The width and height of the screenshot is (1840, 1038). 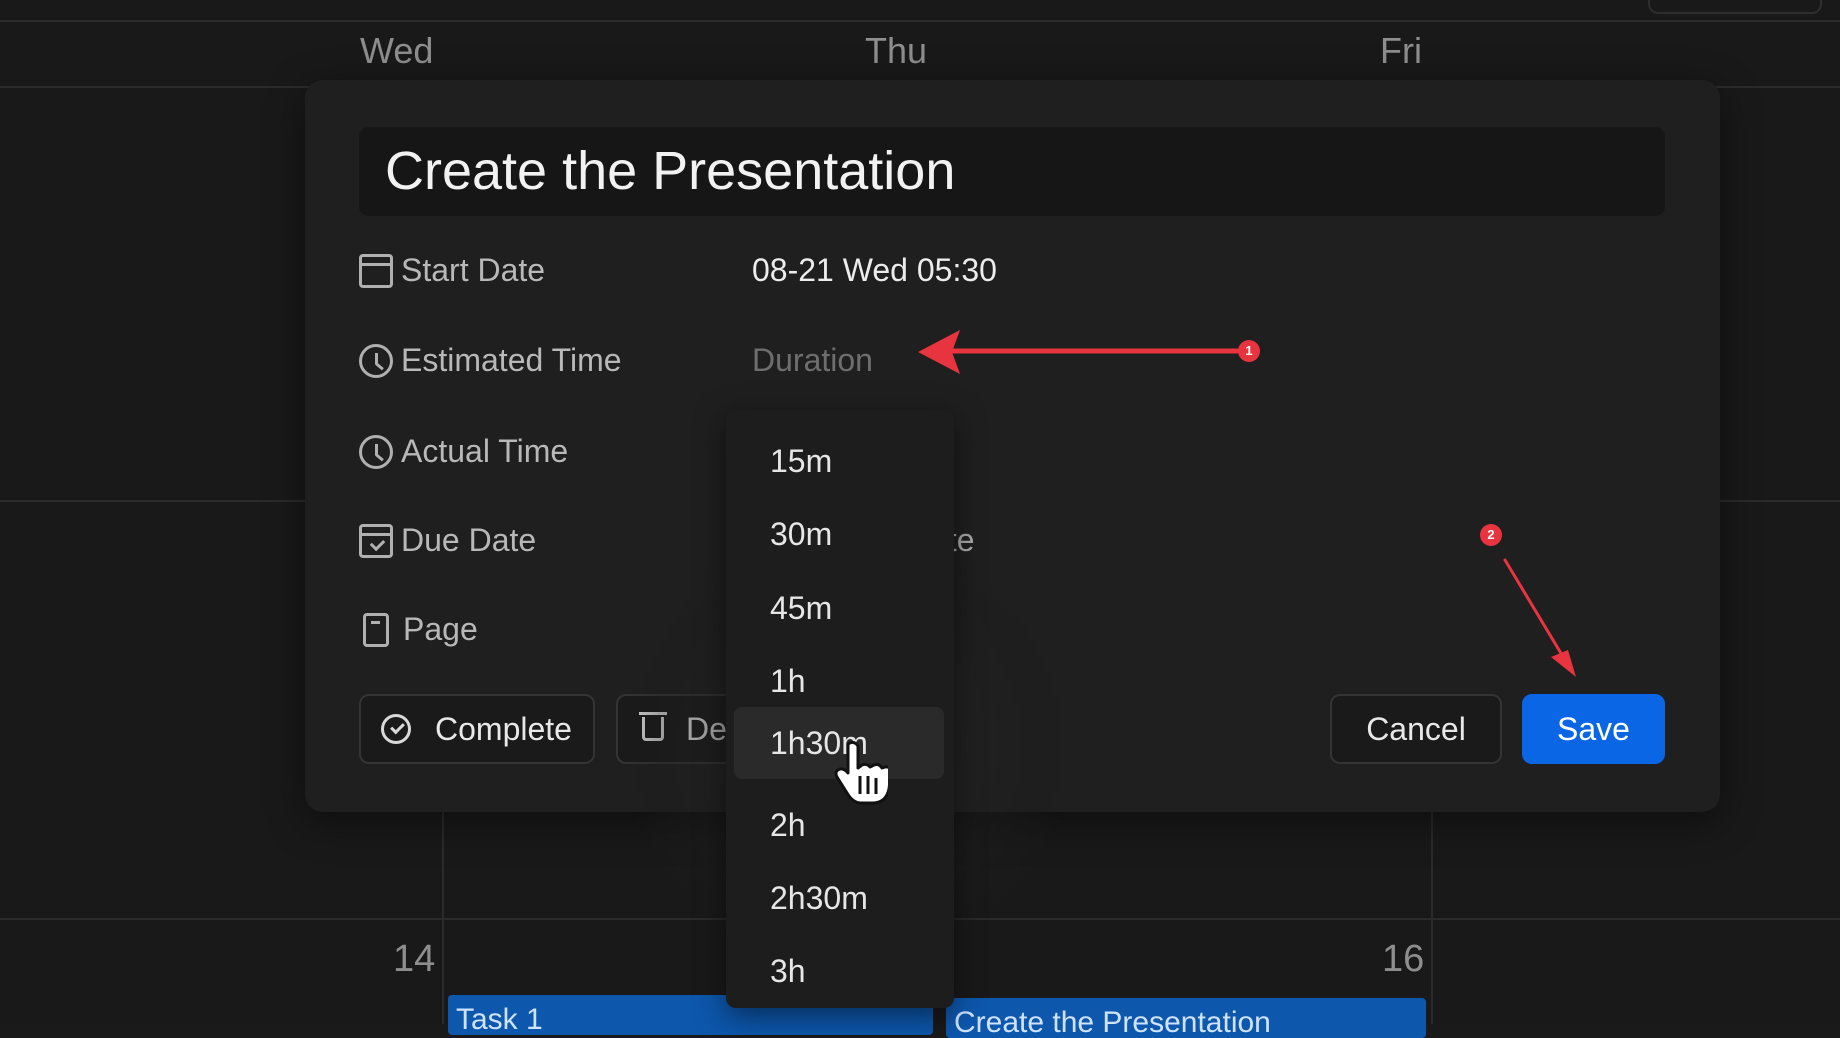 I want to click on annotation-badge-2: 2, so click(x=1491, y=535).